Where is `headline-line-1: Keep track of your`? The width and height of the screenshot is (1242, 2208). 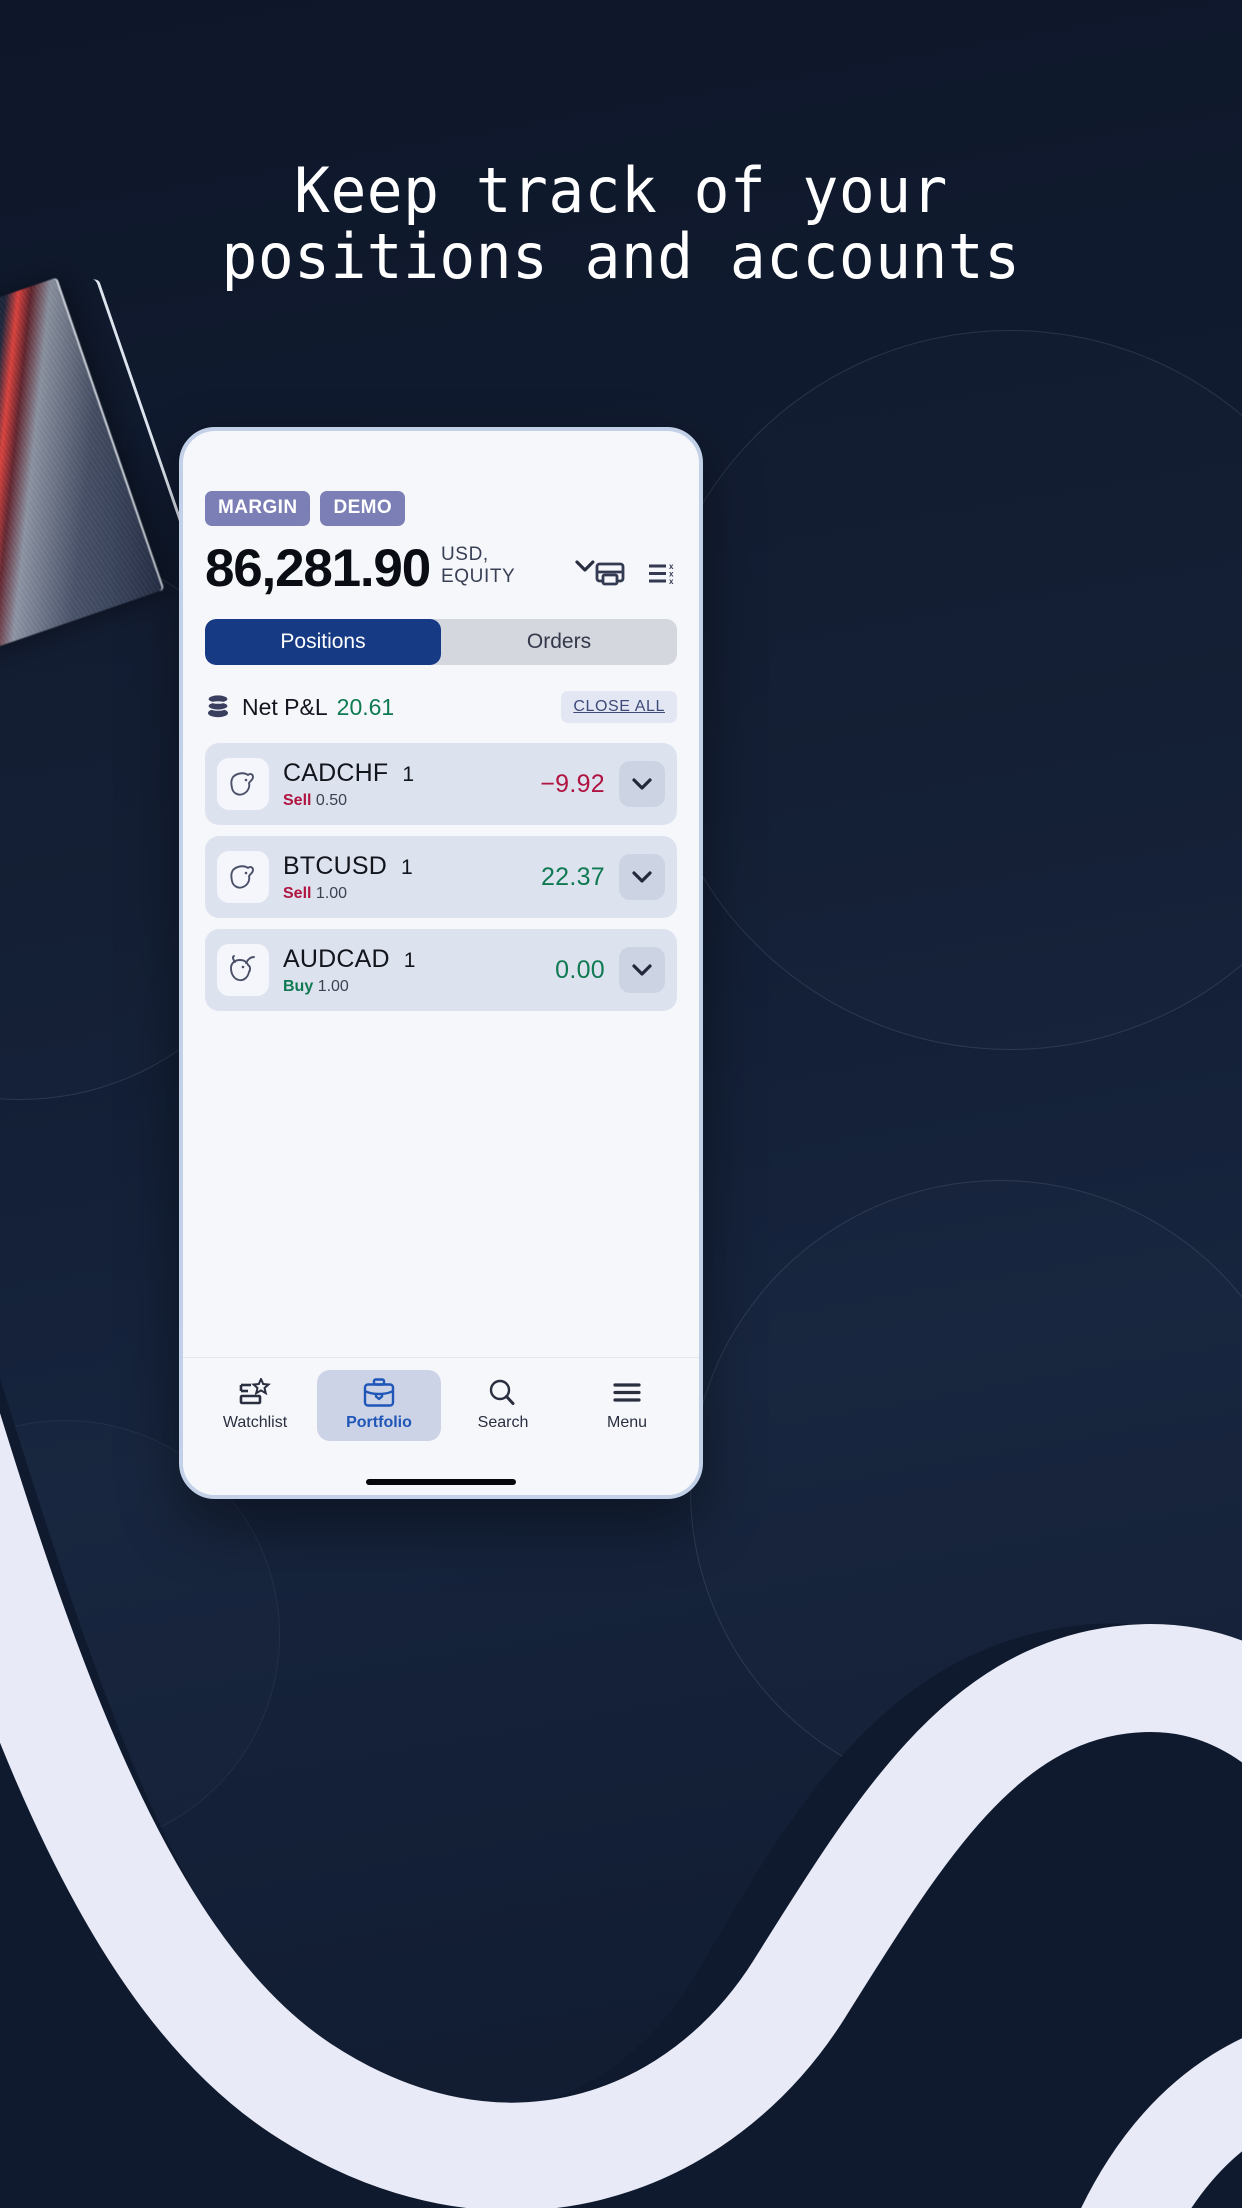 headline-line-1: Keep track of your is located at coordinates (621, 190).